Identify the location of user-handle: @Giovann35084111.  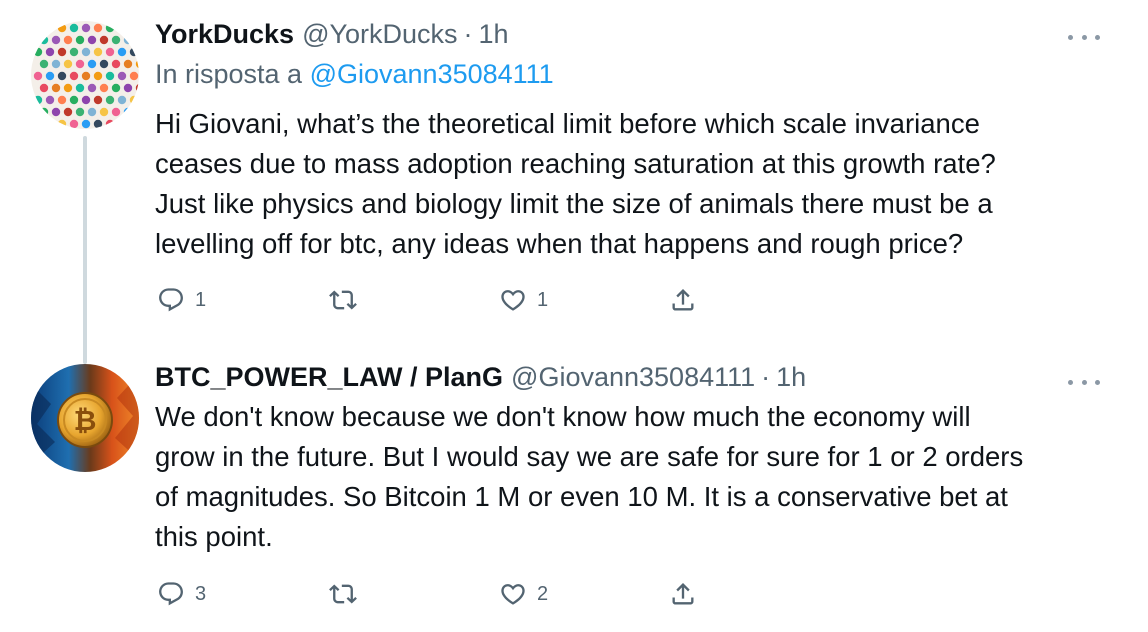
(633, 377).